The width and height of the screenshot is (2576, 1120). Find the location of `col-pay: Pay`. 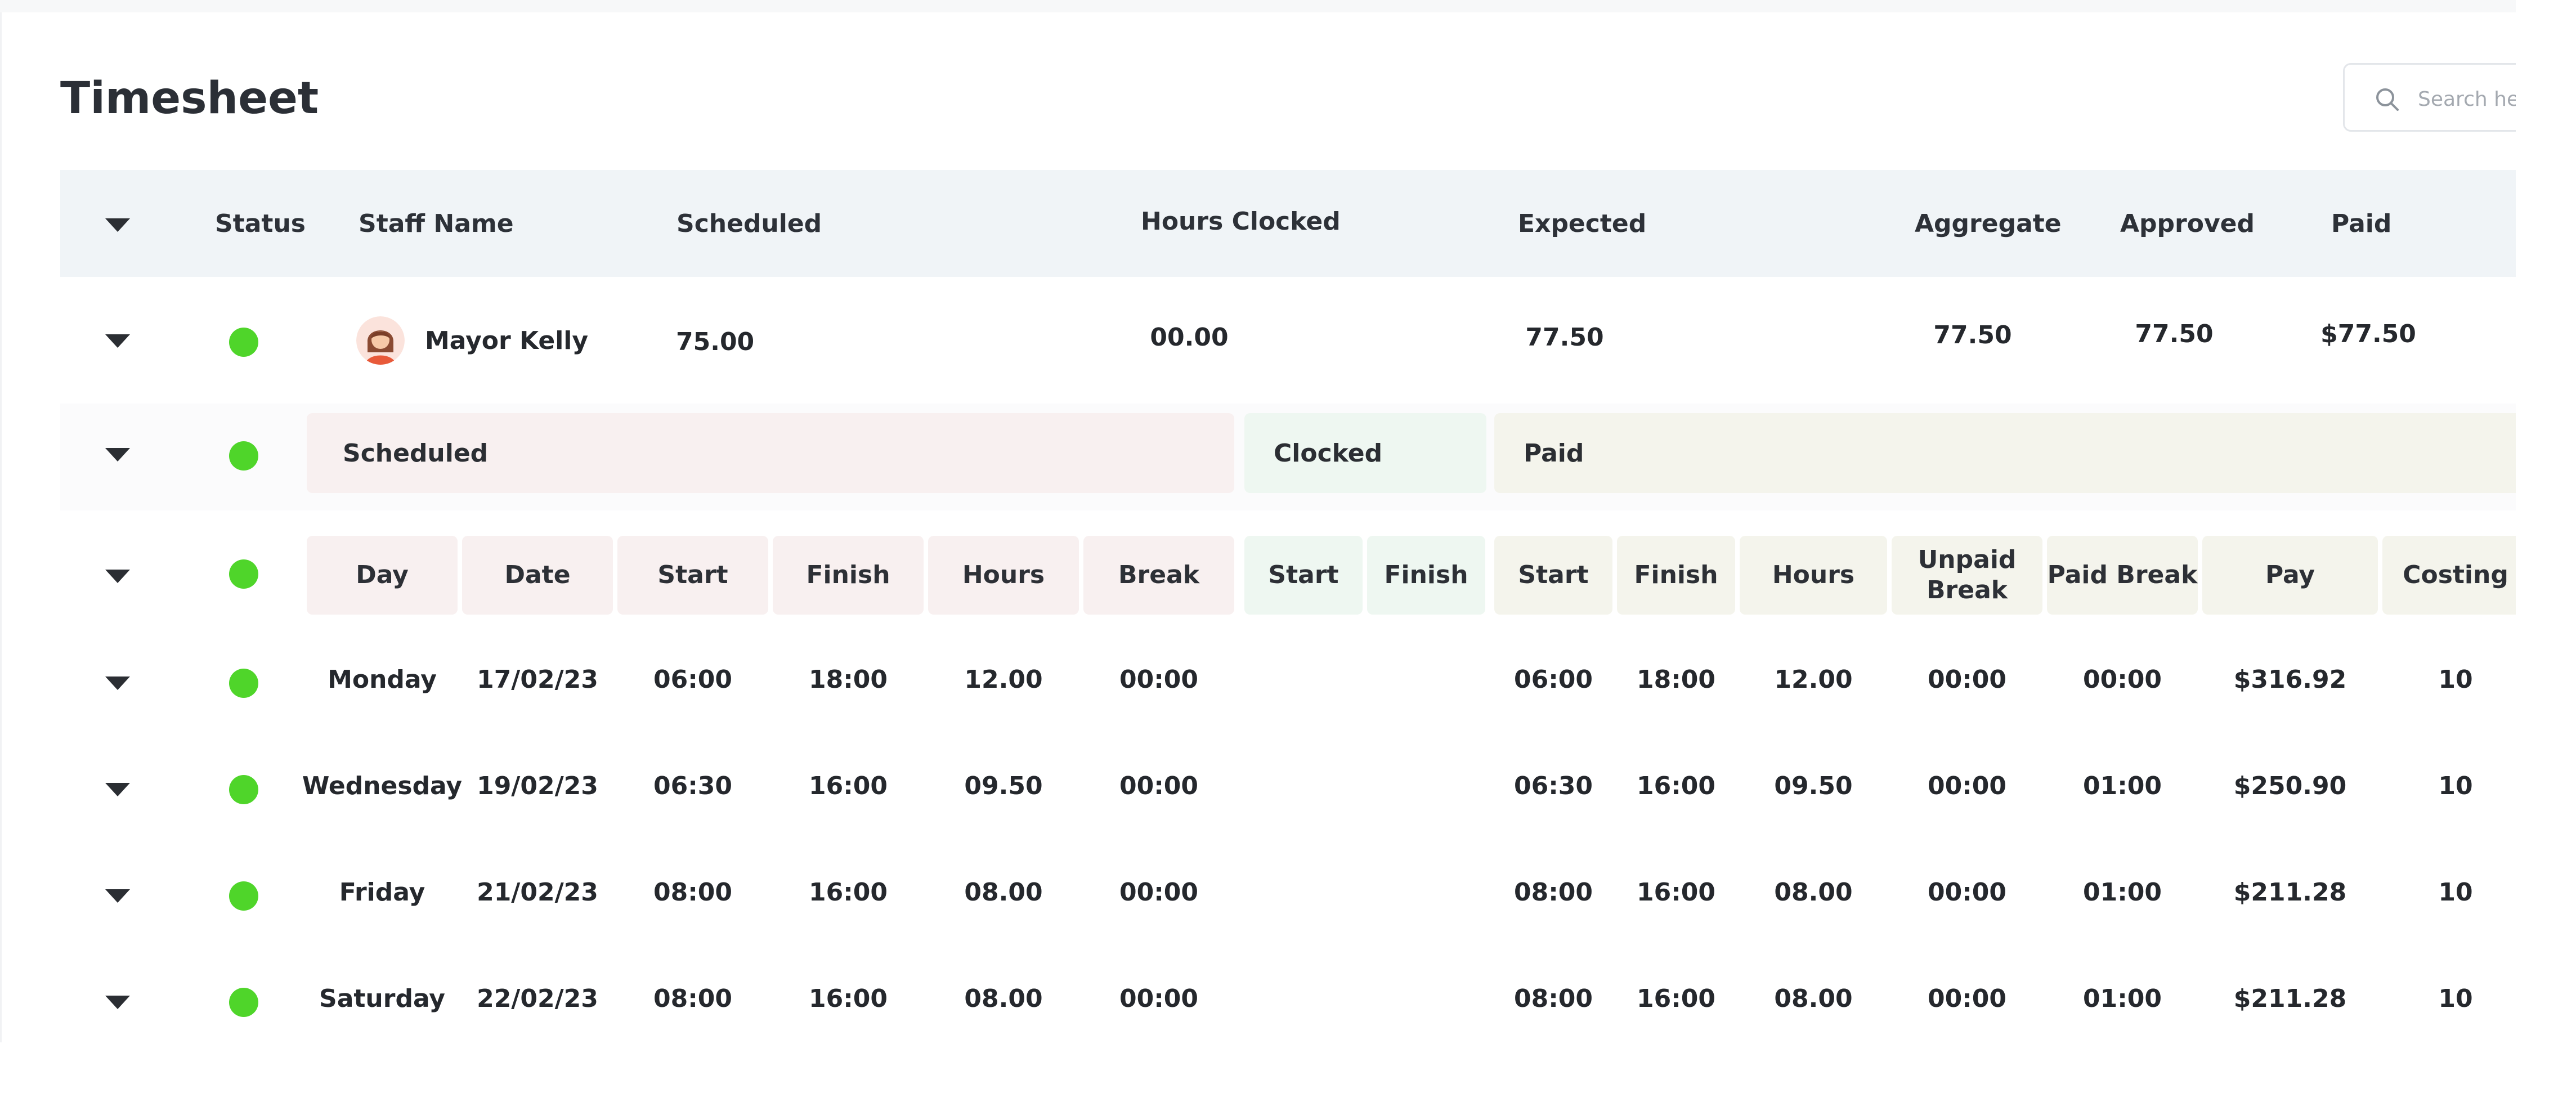

col-pay: Pay is located at coordinates (2290, 575).